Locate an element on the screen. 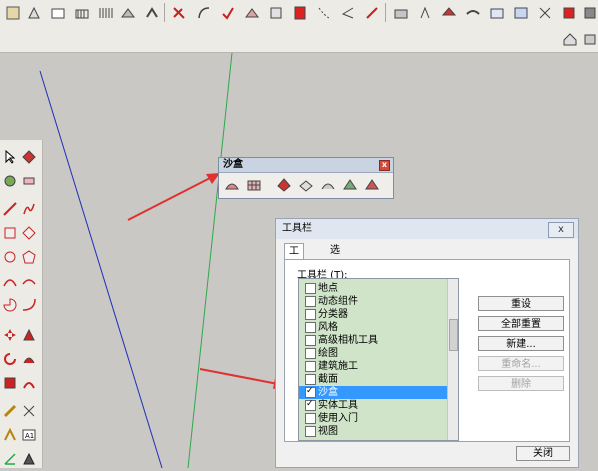 This screenshot has width=598, height=471. smoove-icon is located at coordinates (284, 185).